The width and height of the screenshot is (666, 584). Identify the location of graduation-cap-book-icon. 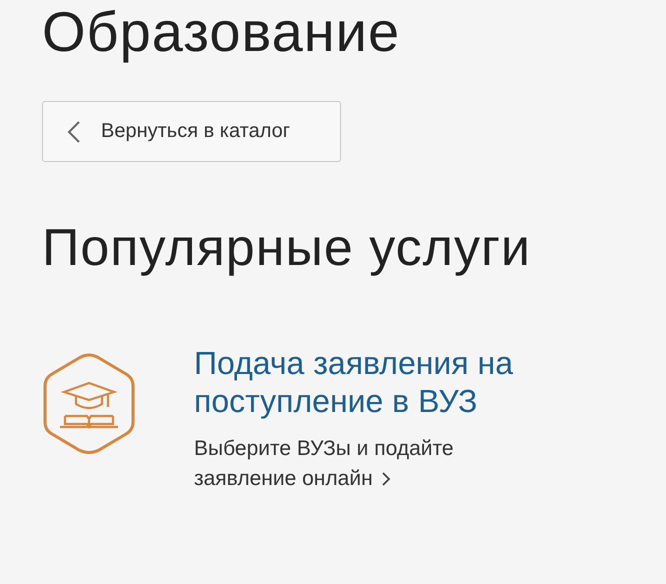
(89, 404).